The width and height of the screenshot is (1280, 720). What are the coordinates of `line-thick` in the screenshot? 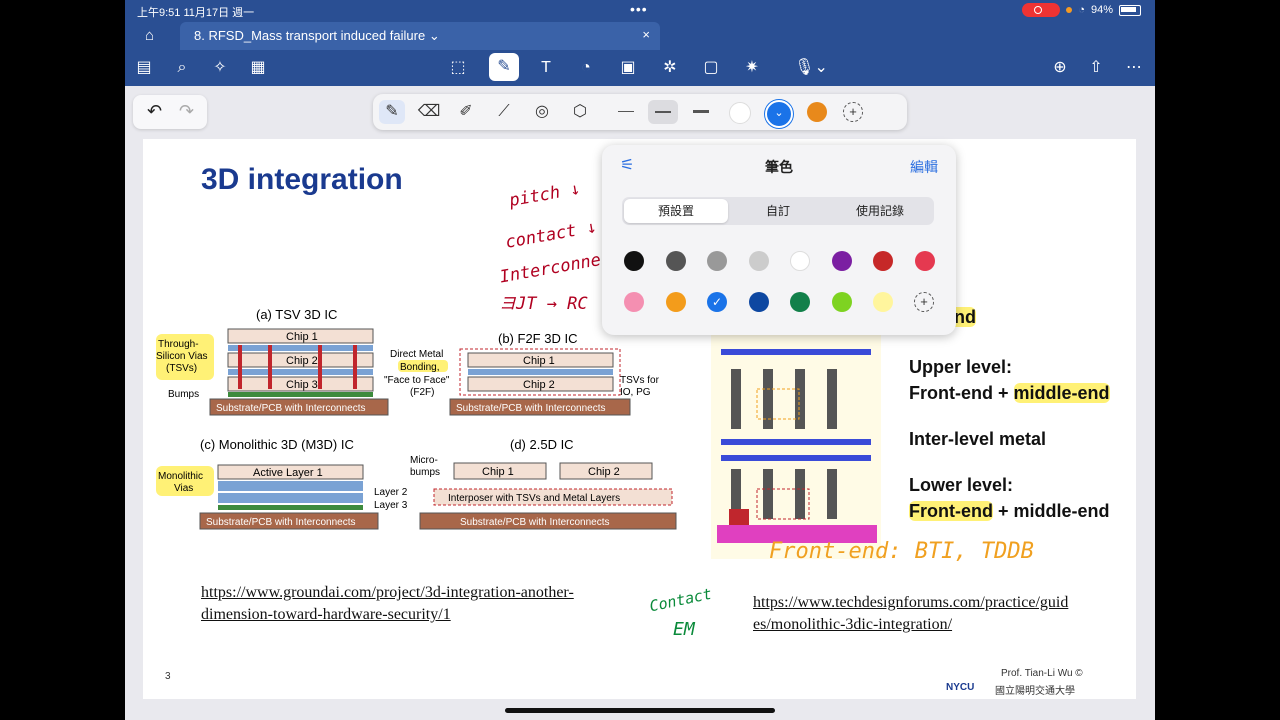 It's located at (701, 111).